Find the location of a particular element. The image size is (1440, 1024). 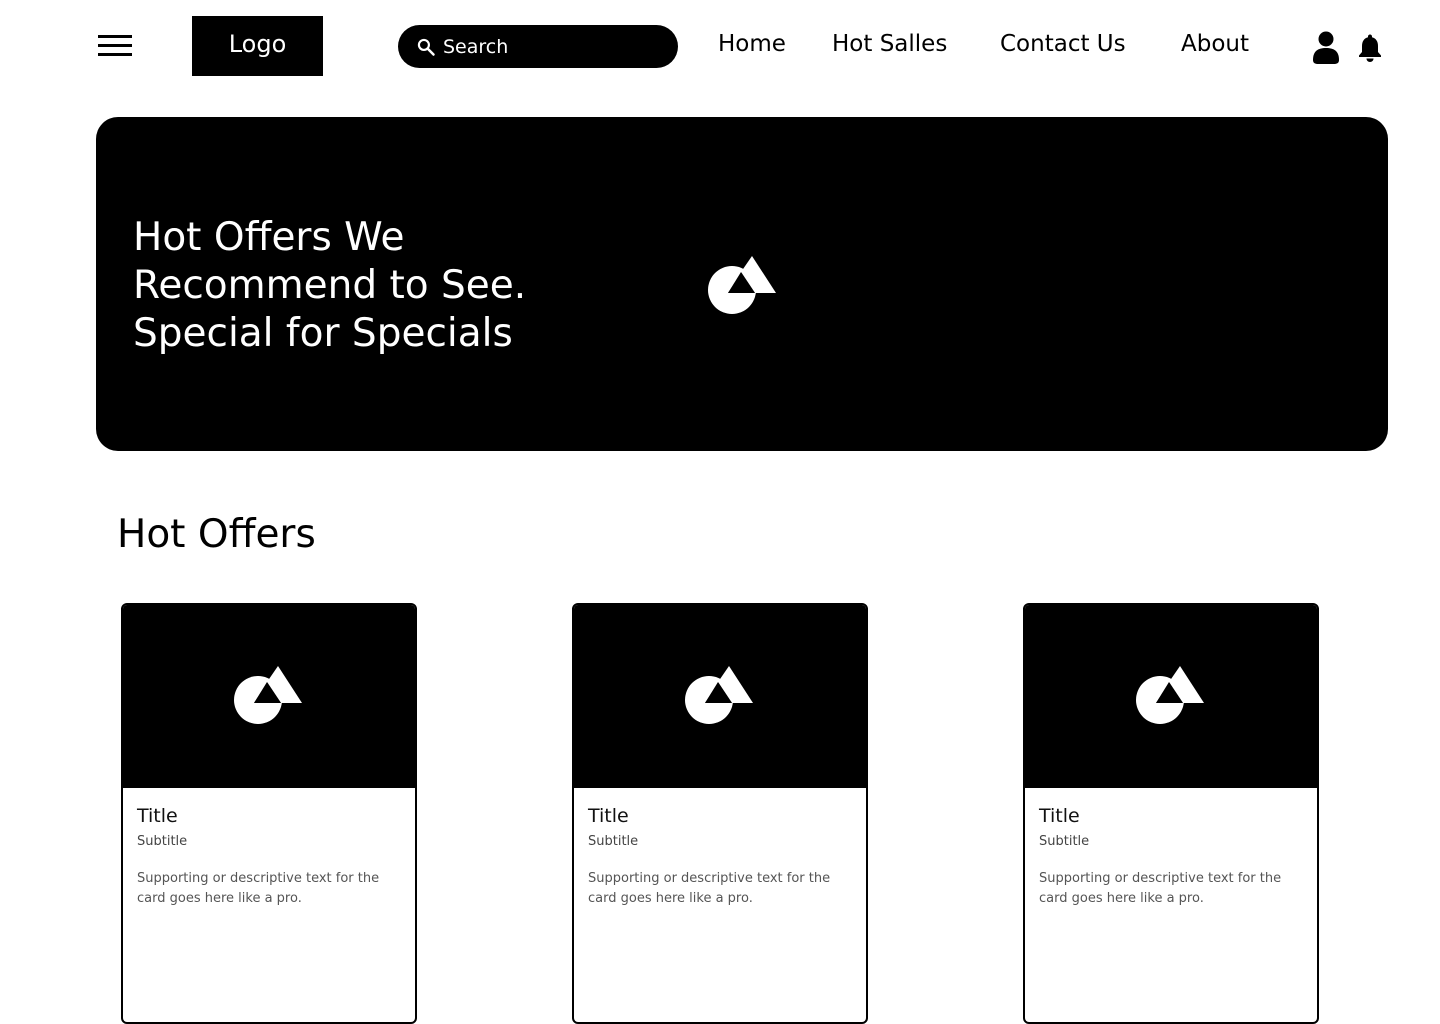

search-bar is located at coordinates (538, 46).